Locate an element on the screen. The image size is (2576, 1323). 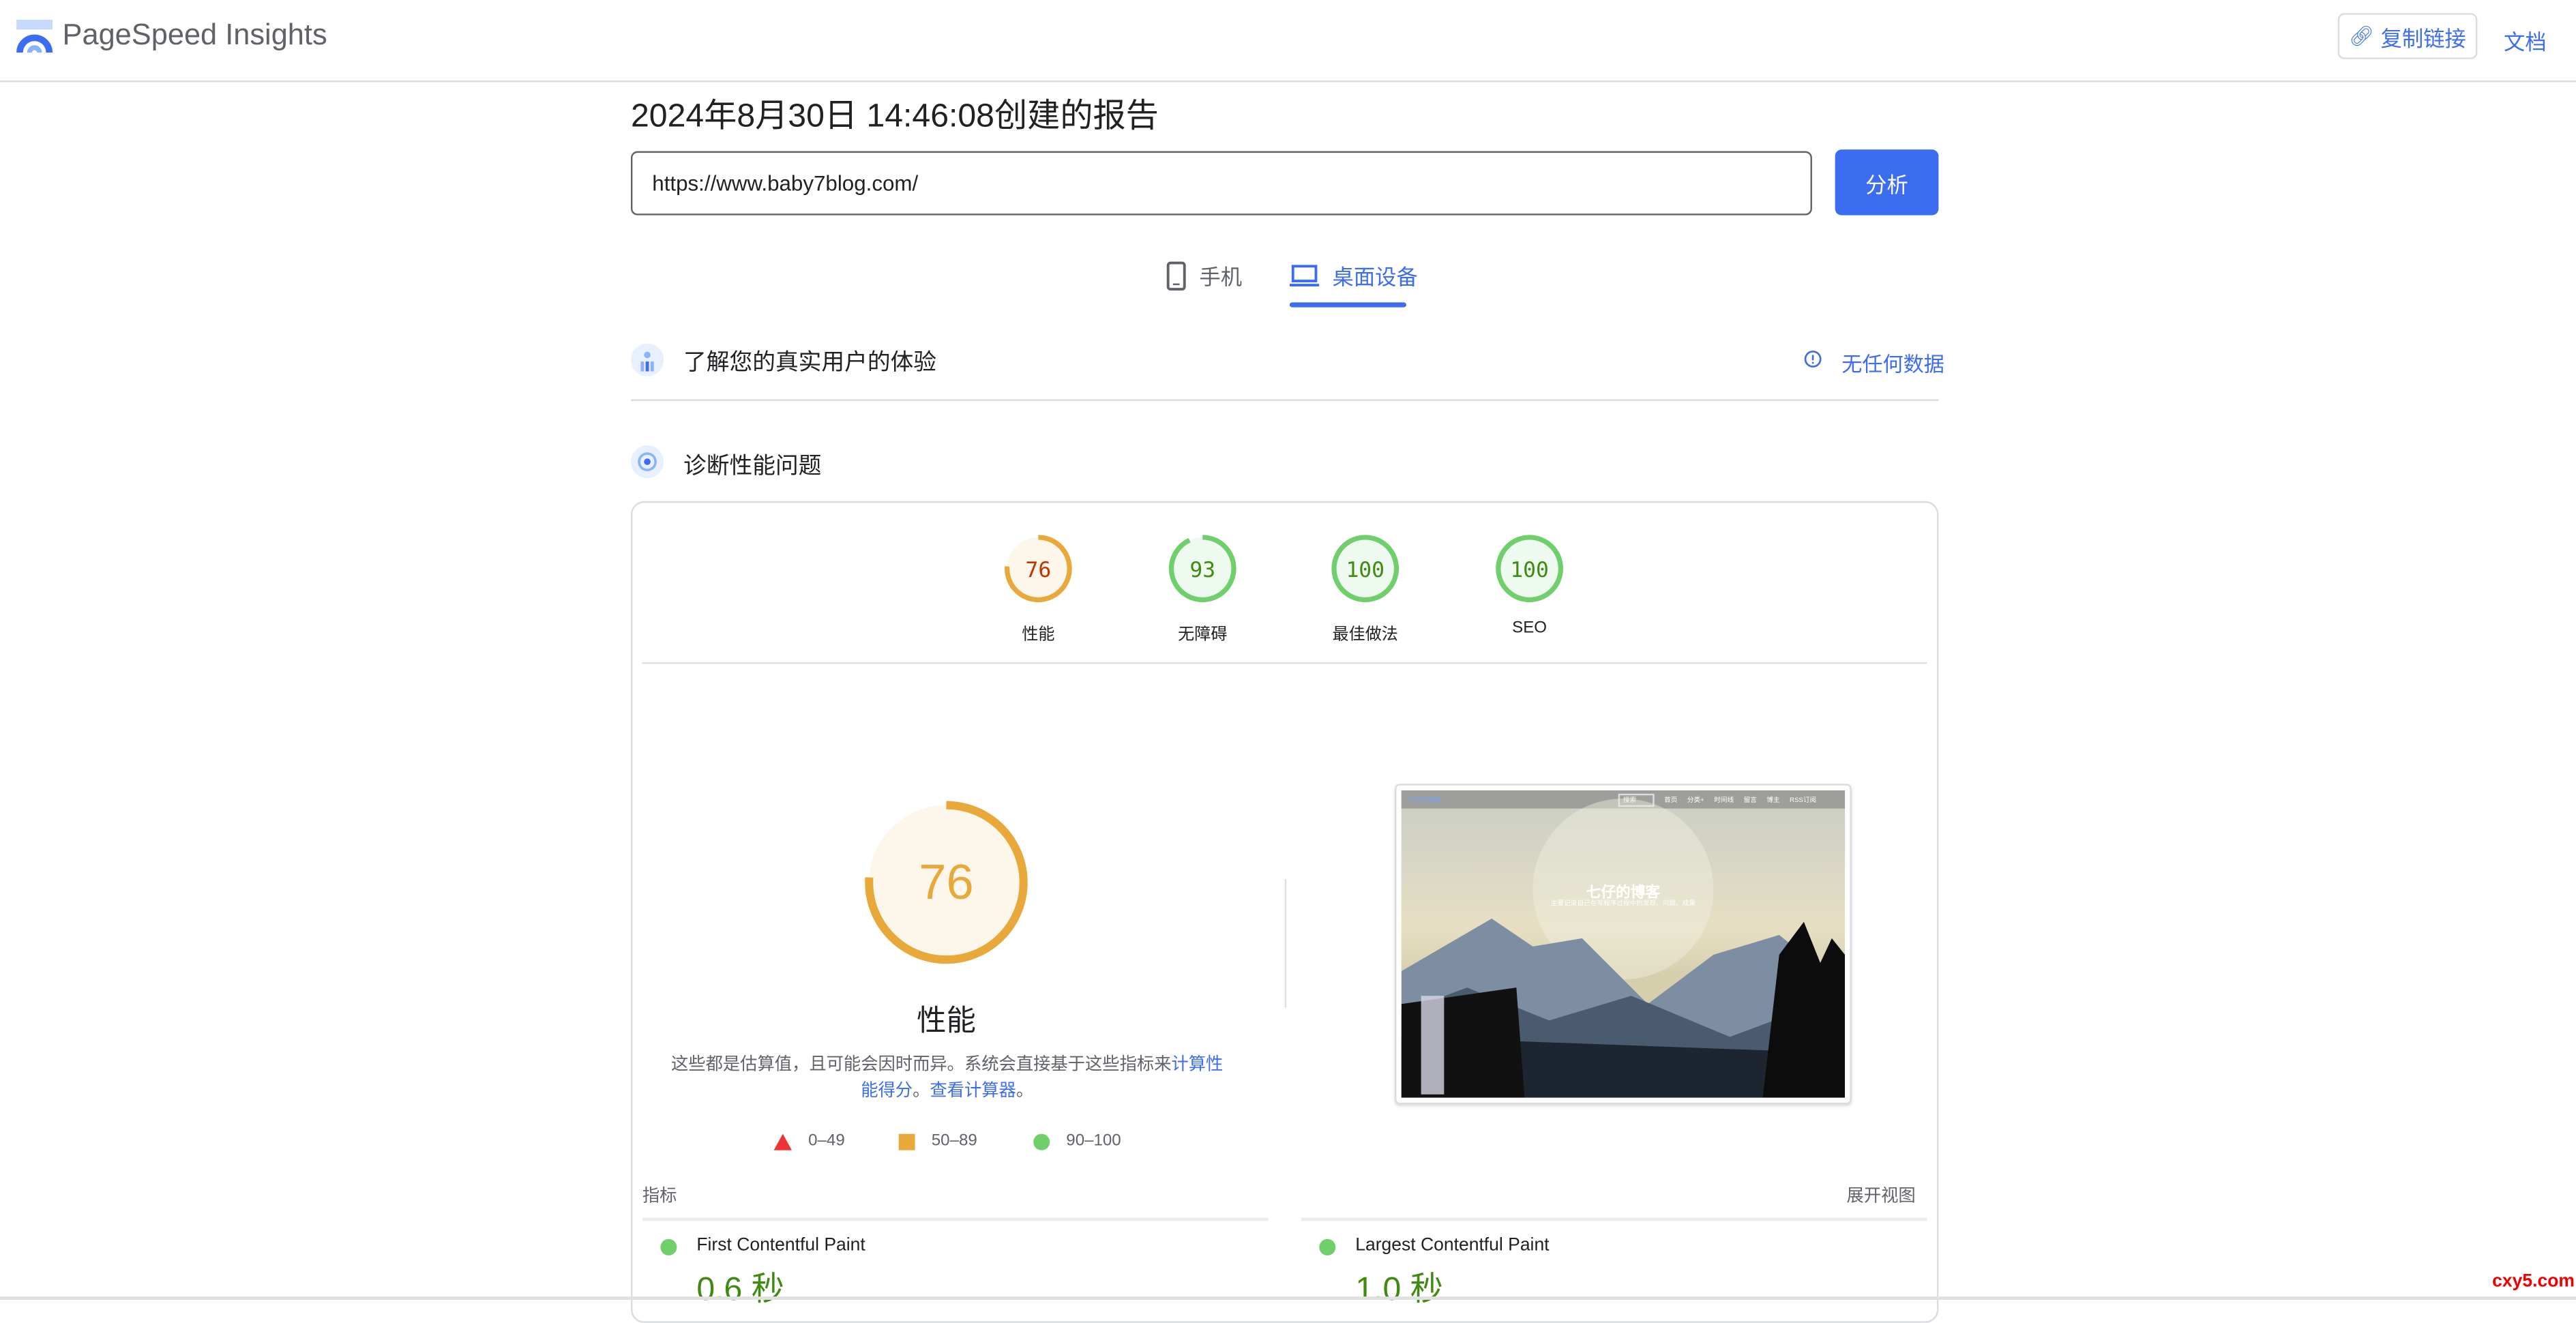
copy-link-button: 🔗︎ 复制链接 is located at coordinates (2407, 36).